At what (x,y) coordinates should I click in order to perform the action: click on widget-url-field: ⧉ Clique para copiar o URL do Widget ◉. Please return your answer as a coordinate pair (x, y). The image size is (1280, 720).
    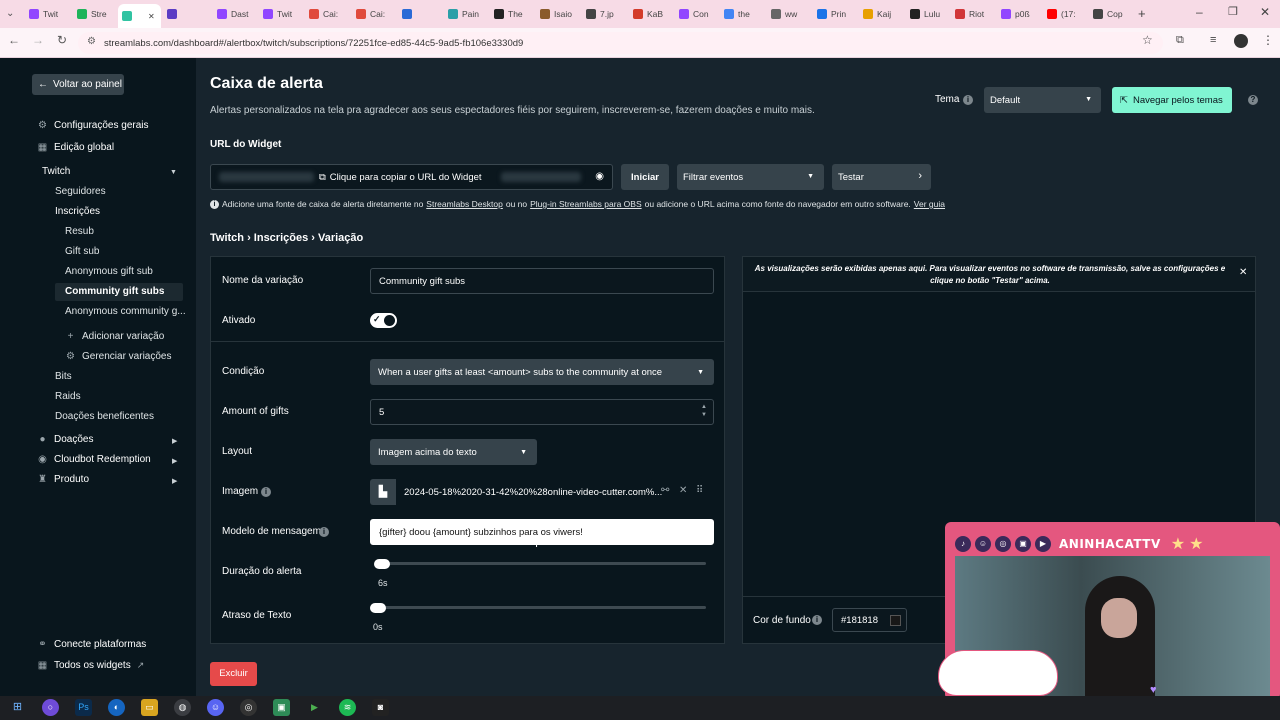
    Looking at the image, I should click on (411, 177).